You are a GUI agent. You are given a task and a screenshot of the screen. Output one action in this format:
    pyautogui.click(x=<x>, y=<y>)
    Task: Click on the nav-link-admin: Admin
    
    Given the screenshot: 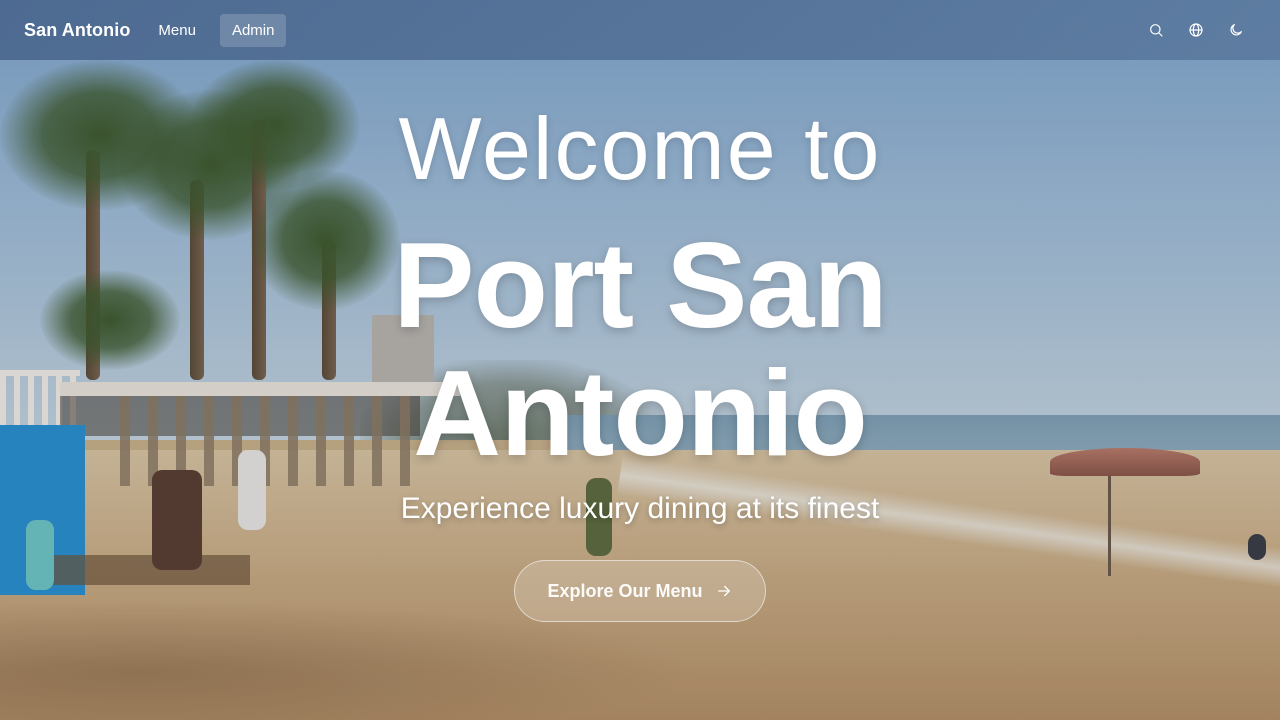 What is the action you would take?
    pyautogui.click(x=253, y=30)
    